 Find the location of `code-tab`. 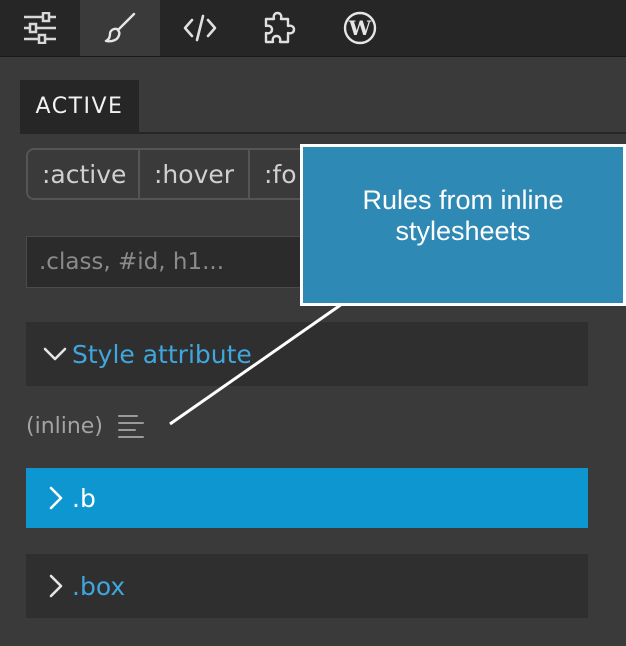

code-tab is located at coordinates (200, 28).